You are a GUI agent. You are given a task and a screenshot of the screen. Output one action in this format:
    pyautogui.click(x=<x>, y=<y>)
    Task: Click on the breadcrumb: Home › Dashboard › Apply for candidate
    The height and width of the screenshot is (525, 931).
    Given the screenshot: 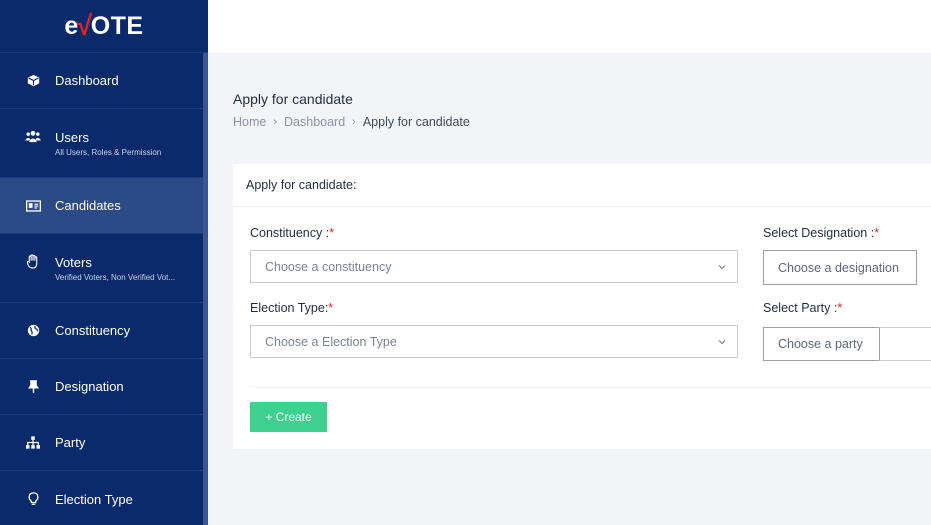 What is the action you would take?
    pyautogui.click(x=351, y=122)
    